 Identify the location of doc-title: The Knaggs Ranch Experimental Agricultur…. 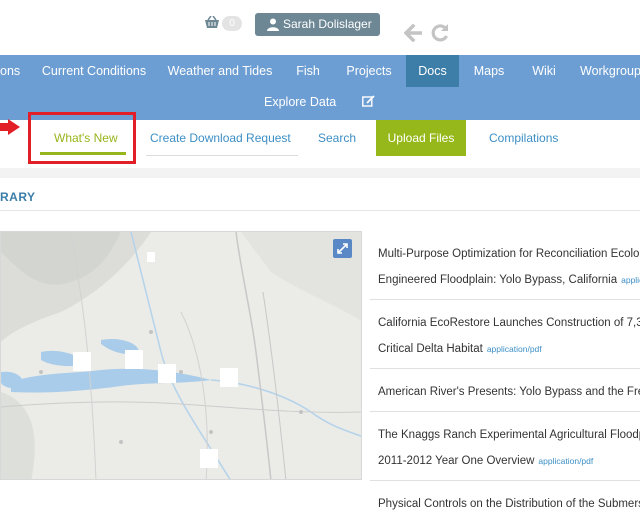
(509, 435).